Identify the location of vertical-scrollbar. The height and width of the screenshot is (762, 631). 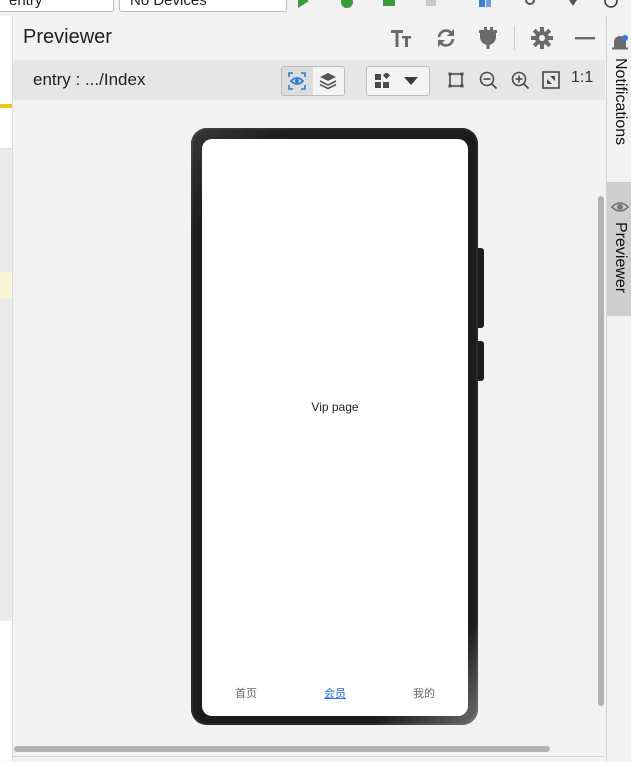
(601, 451).